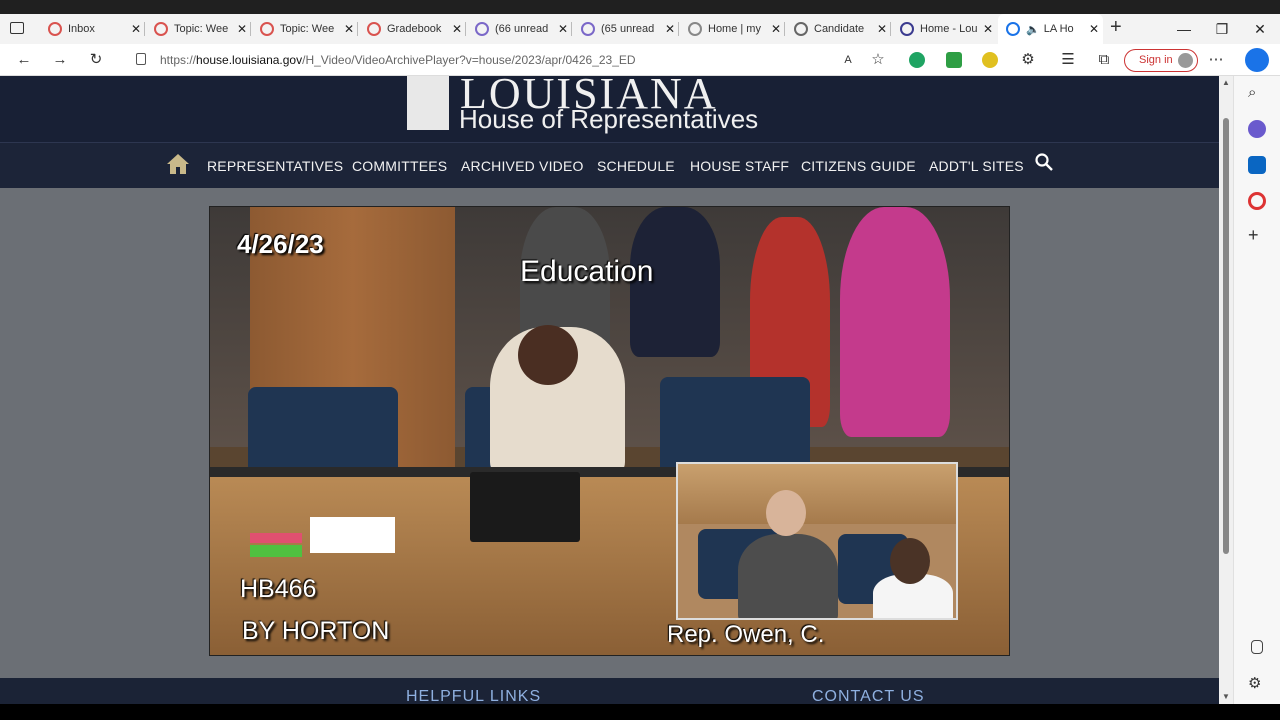  What do you see at coordinates (990, 60) in the screenshot?
I see `extension-icon` at bounding box center [990, 60].